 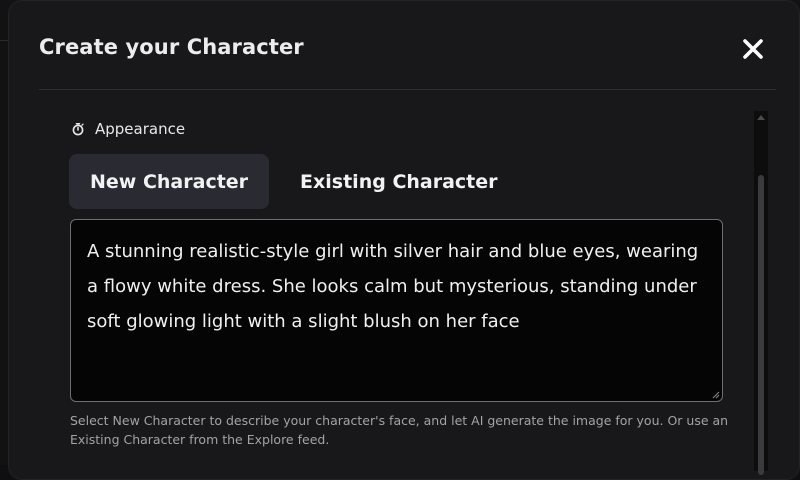 What do you see at coordinates (398, 181) in the screenshot?
I see `tab-existing-character: Existing Character` at bounding box center [398, 181].